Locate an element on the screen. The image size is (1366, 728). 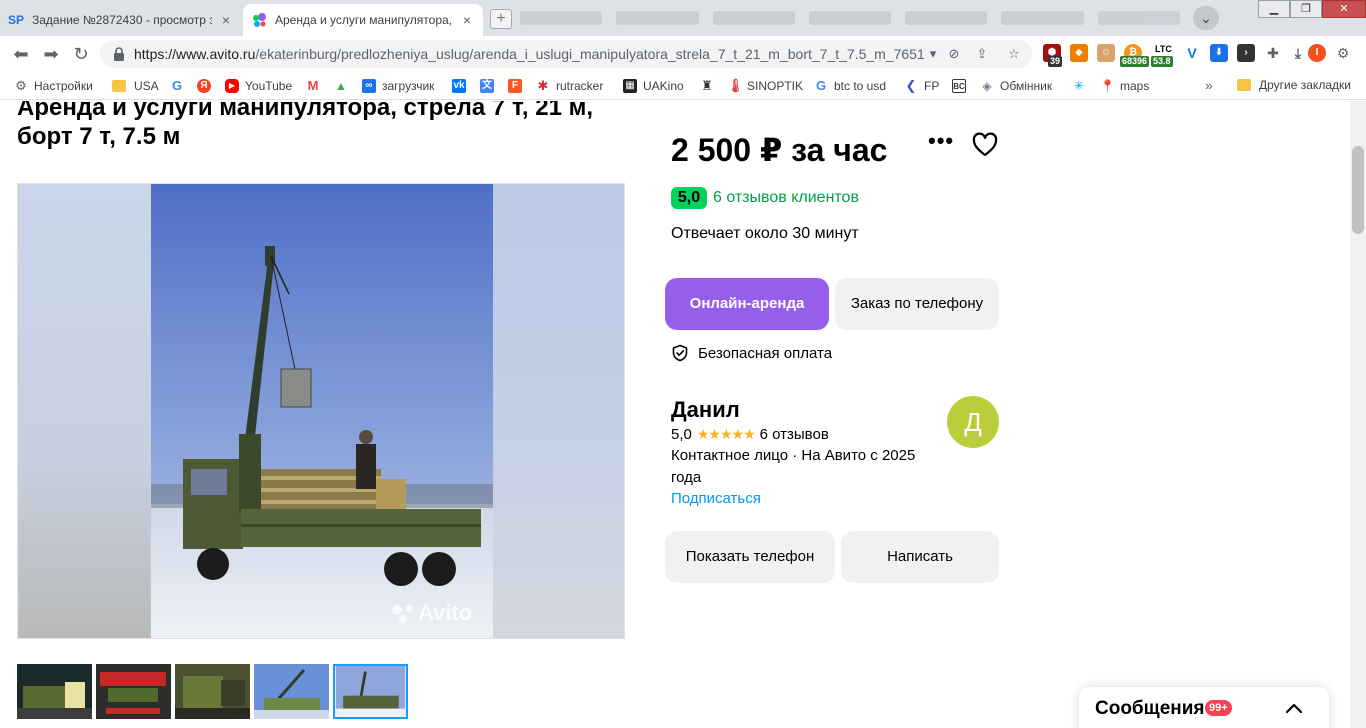
reply-time: Отвечает около 30 минут is located at coordinates (765, 233).